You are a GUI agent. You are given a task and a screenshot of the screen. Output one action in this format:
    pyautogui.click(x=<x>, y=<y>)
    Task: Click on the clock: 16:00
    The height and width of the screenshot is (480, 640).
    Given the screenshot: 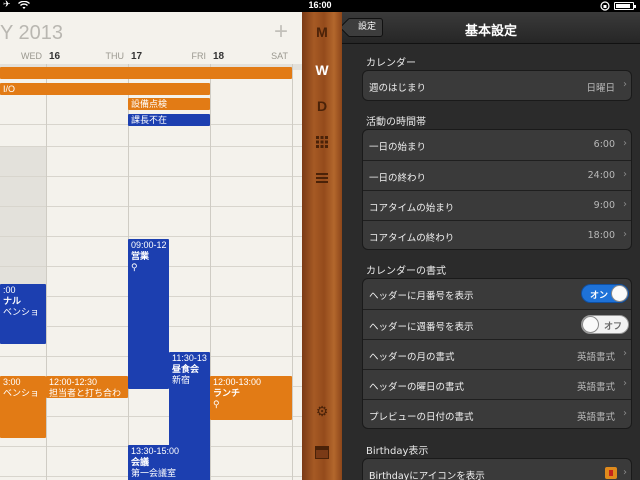 What is the action you would take?
    pyautogui.click(x=320, y=5)
    